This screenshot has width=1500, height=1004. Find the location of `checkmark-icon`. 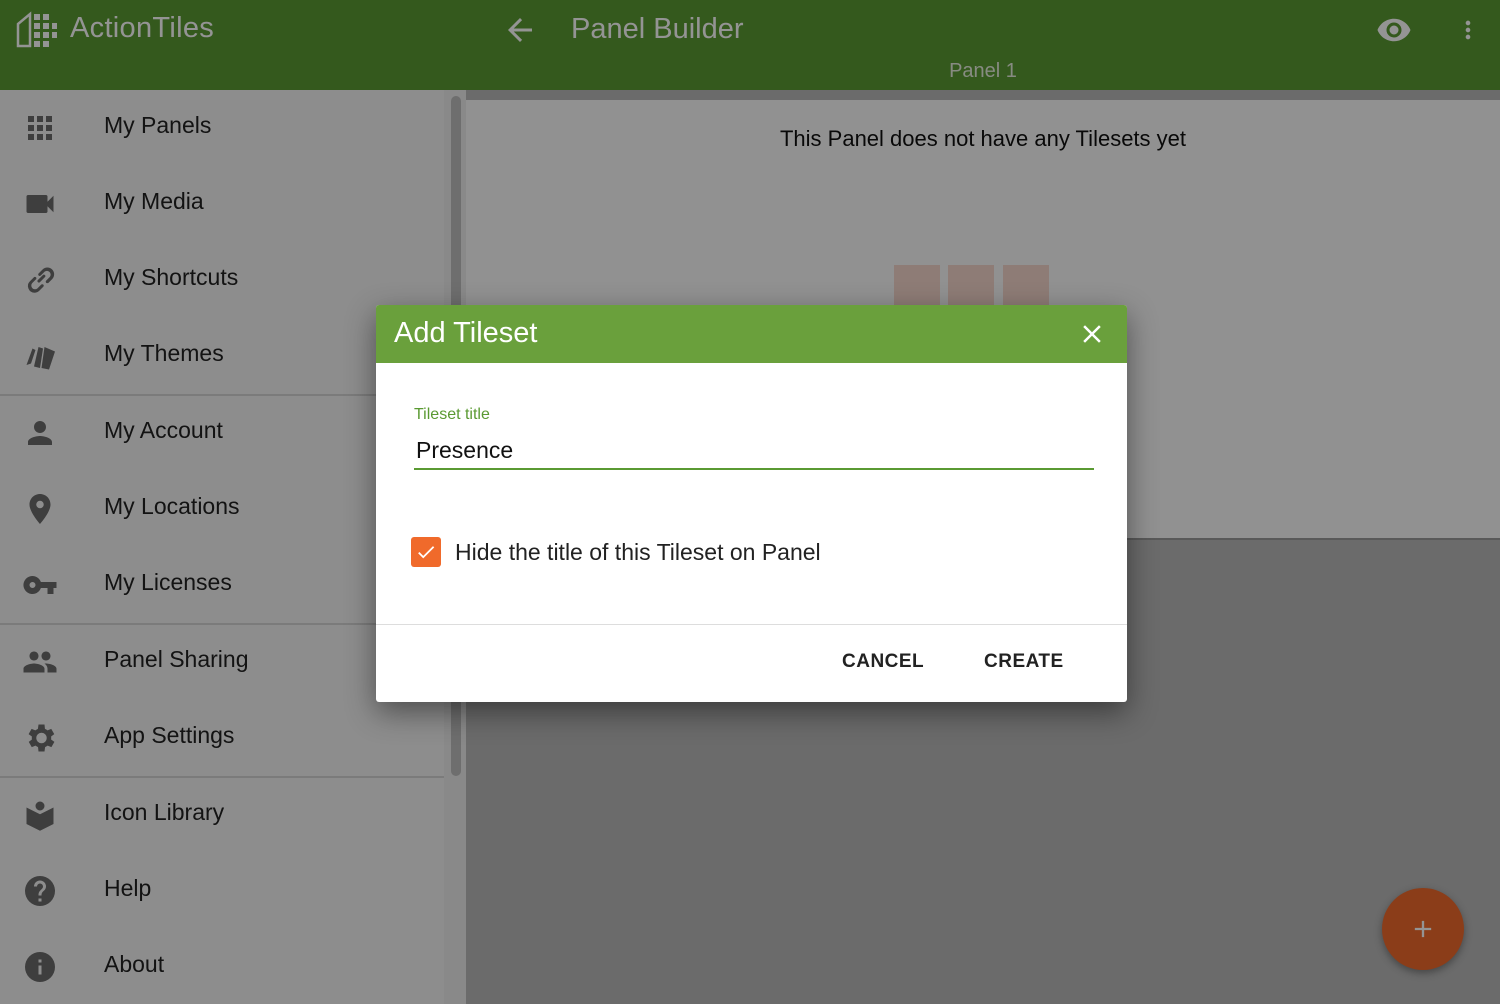

checkmark-icon is located at coordinates (426, 552).